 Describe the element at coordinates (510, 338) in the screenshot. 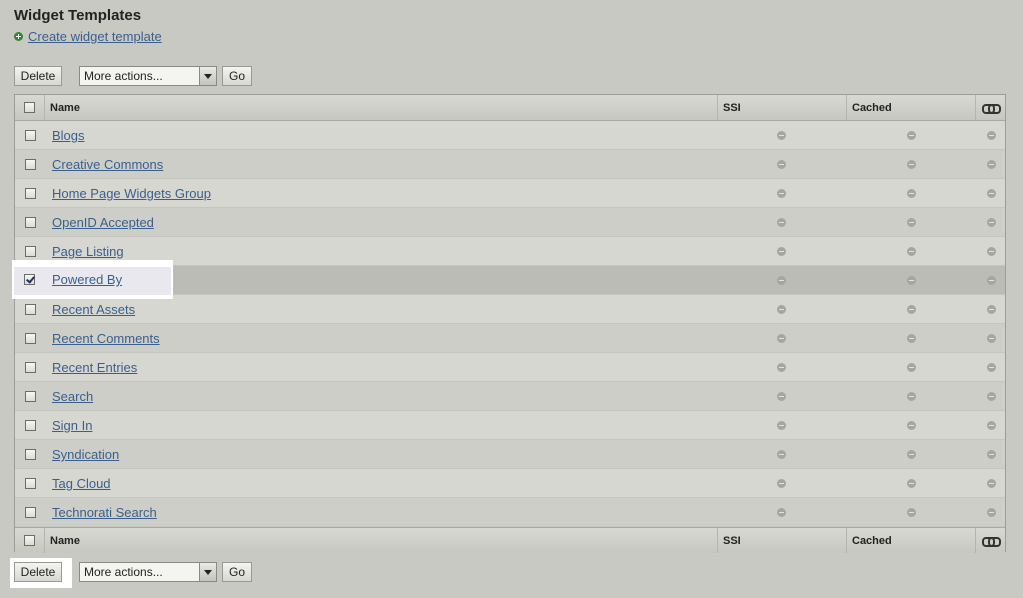

I see `table-row: Recent Comments` at that location.